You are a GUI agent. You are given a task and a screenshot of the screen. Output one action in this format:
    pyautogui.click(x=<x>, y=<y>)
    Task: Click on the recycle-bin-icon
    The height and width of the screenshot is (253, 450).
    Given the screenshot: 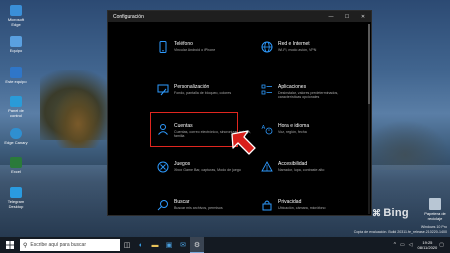 What is the action you would take?
    pyautogui.click(x=435, y=204)
    